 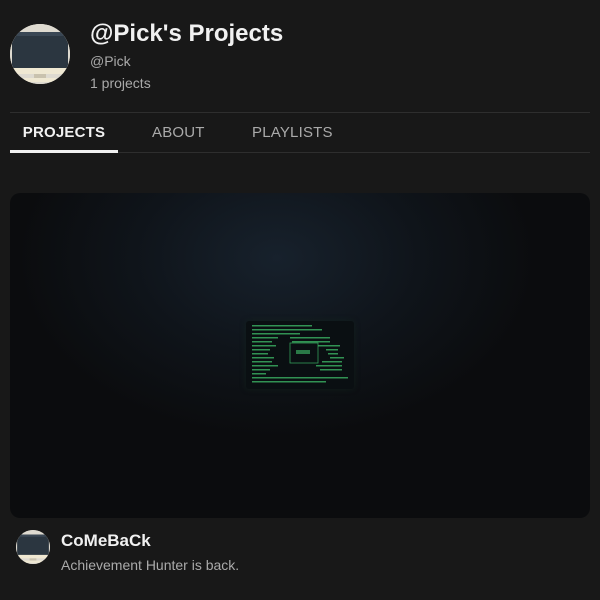 I want to click on project-count: 1 projects, so click(x=120, y=83).